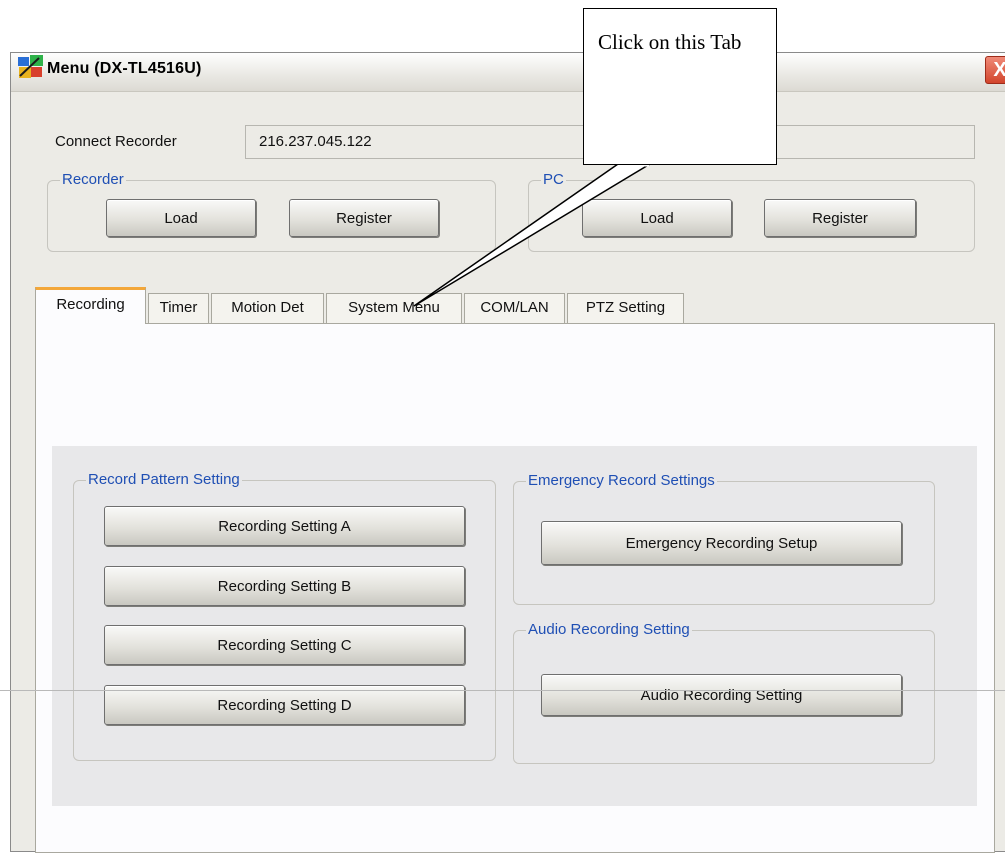  Describe the element at coordinates (553, 179) in the screenshot. I see `pc-group-legend: PC` at that location.